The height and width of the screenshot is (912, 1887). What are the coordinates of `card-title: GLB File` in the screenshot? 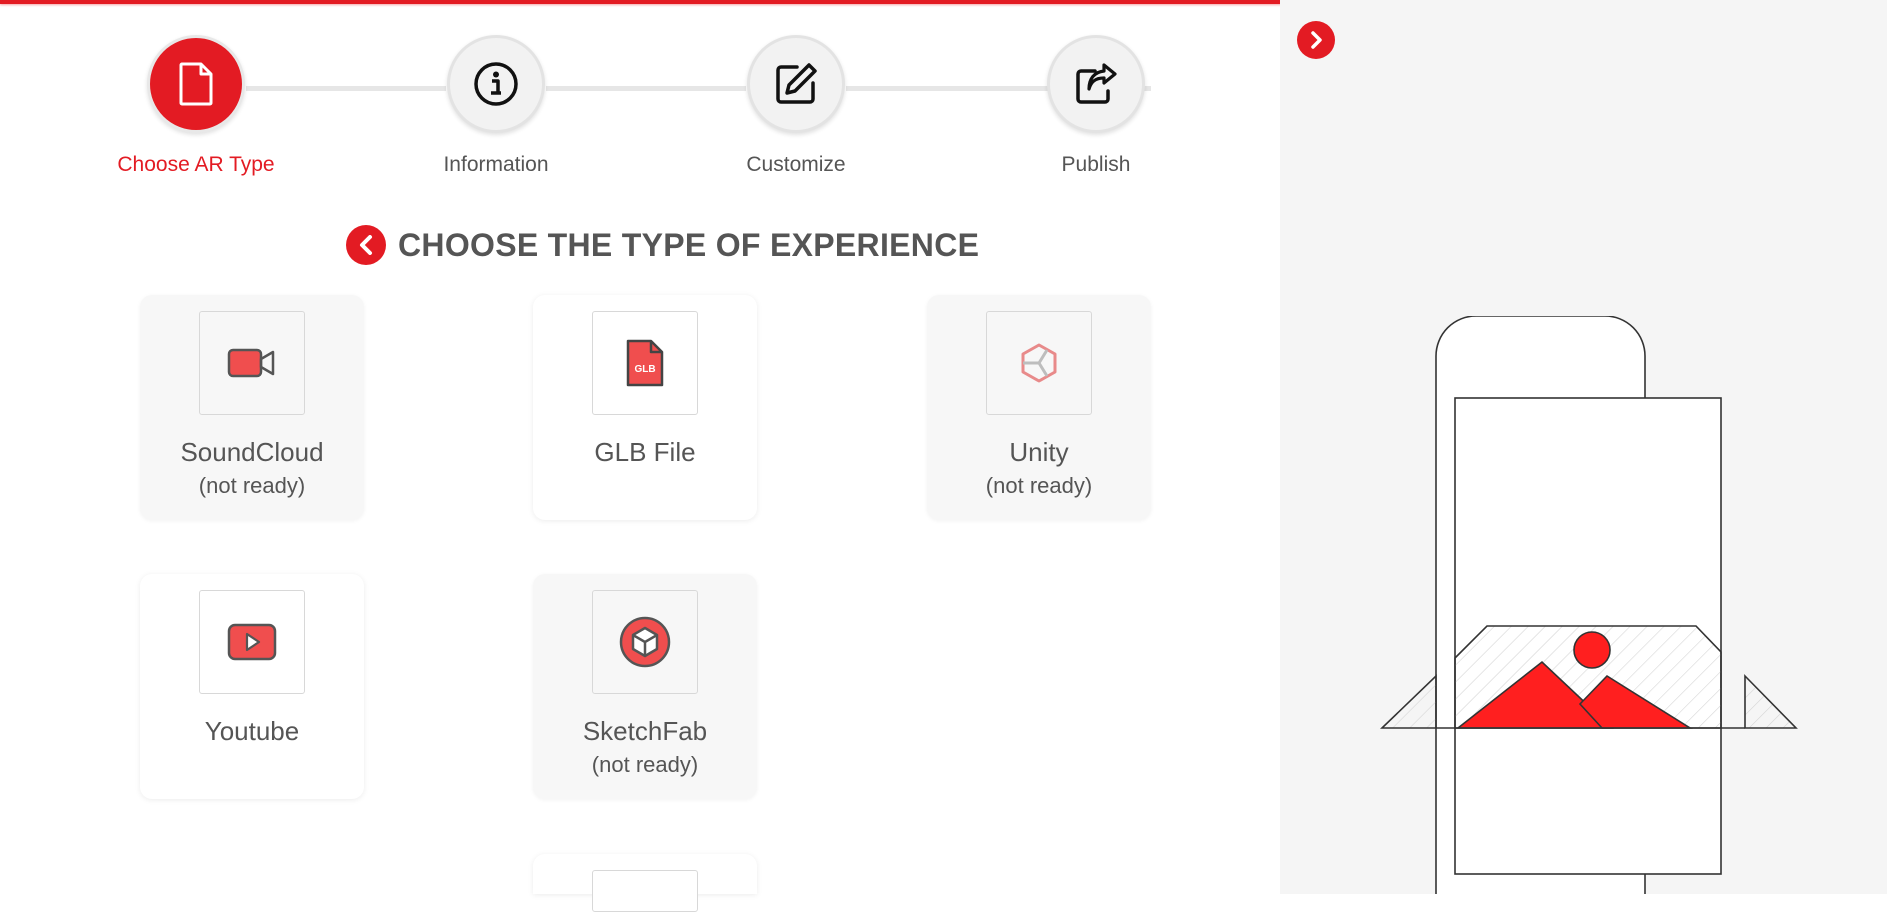 It's located at (645, 452).